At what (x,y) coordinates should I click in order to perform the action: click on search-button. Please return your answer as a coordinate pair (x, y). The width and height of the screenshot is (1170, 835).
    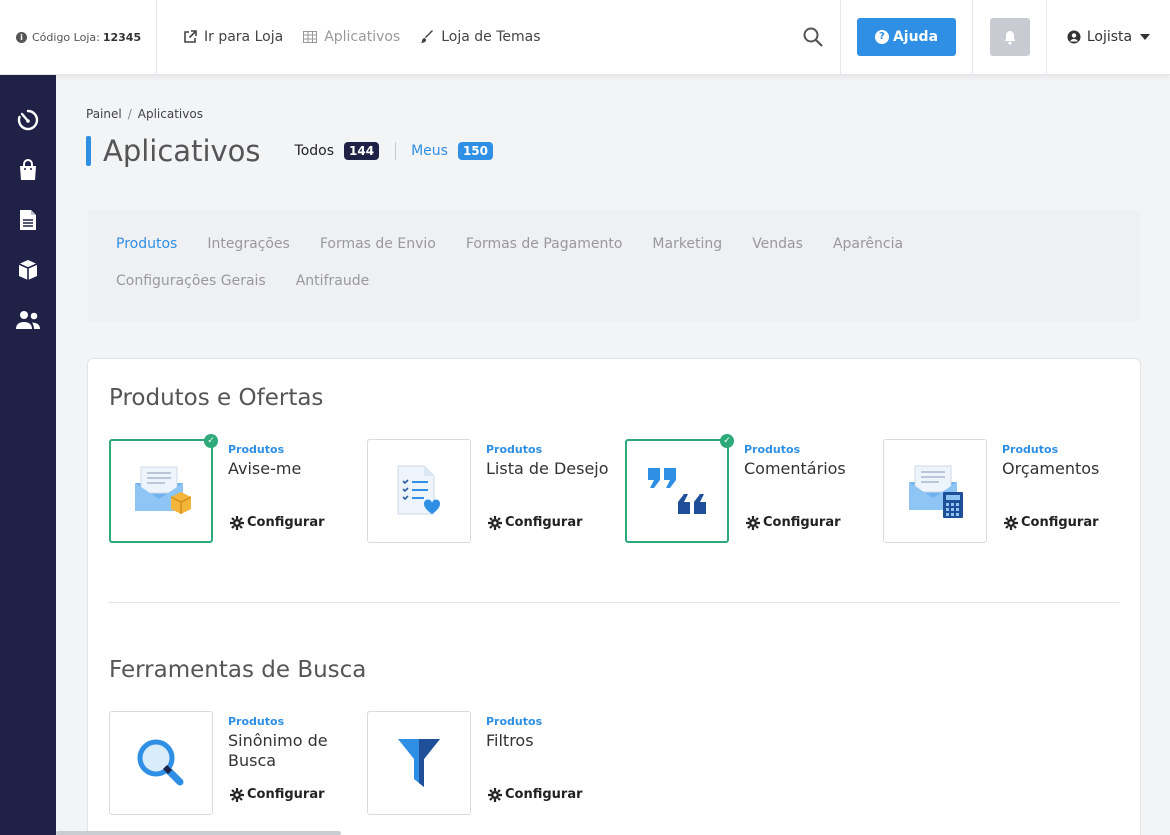
    Looking at the image, I should click on (813, 37).